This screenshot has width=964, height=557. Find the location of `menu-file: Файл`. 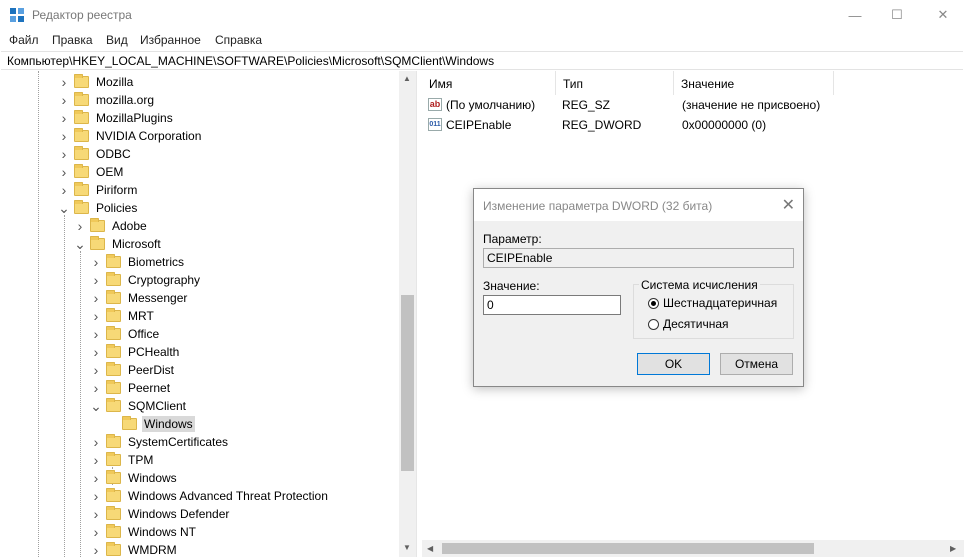

menu-file: Файл is located at coordinates (24, 40).